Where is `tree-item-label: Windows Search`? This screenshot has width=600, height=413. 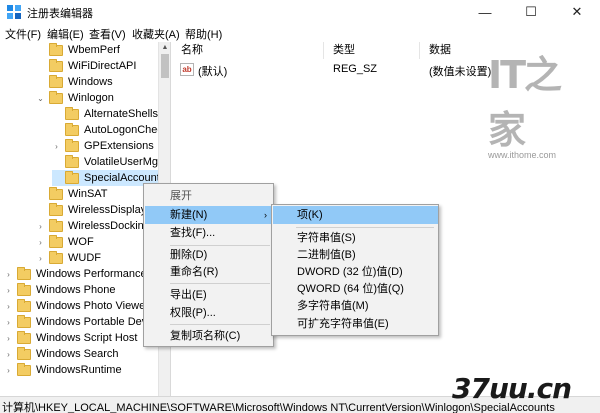 tree-item-label: Windows Search is located at coordinates (77, 354).